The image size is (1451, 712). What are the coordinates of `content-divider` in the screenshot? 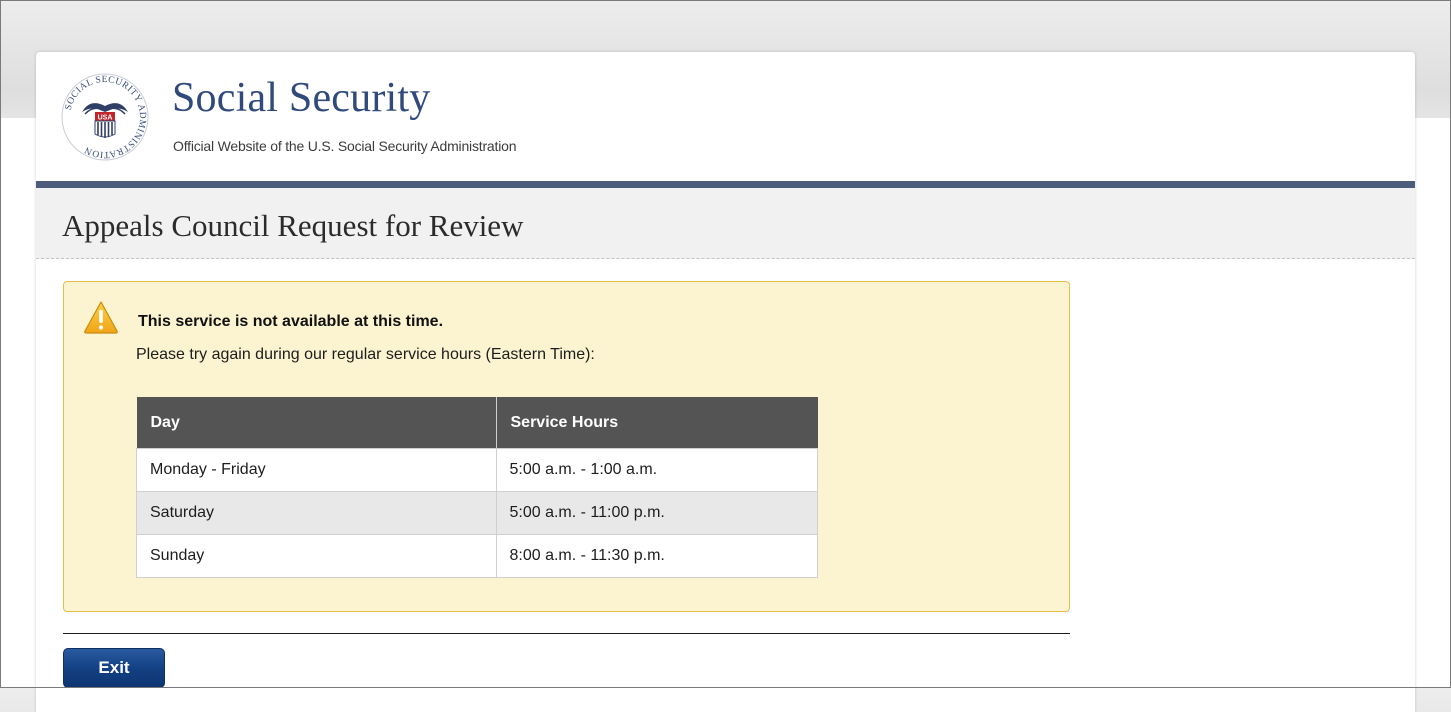 It's located at (566, 633).